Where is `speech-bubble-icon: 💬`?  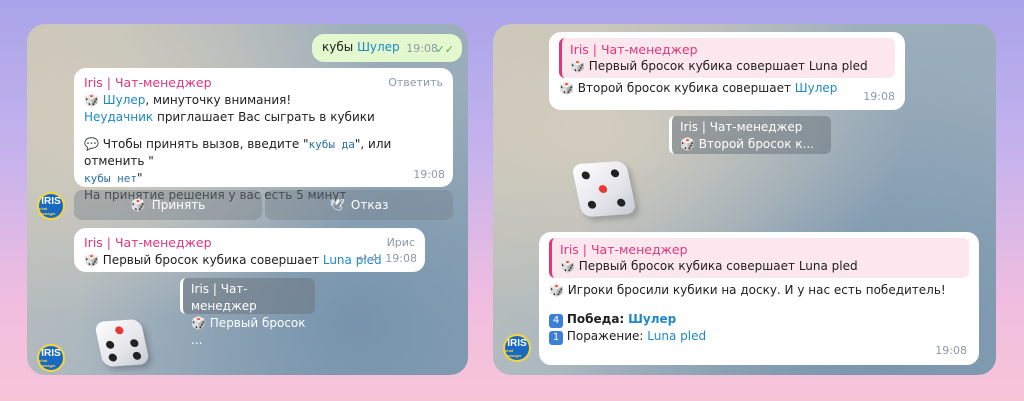 speech-bubble-icon: 💬 is located at coordinates (91, 144).